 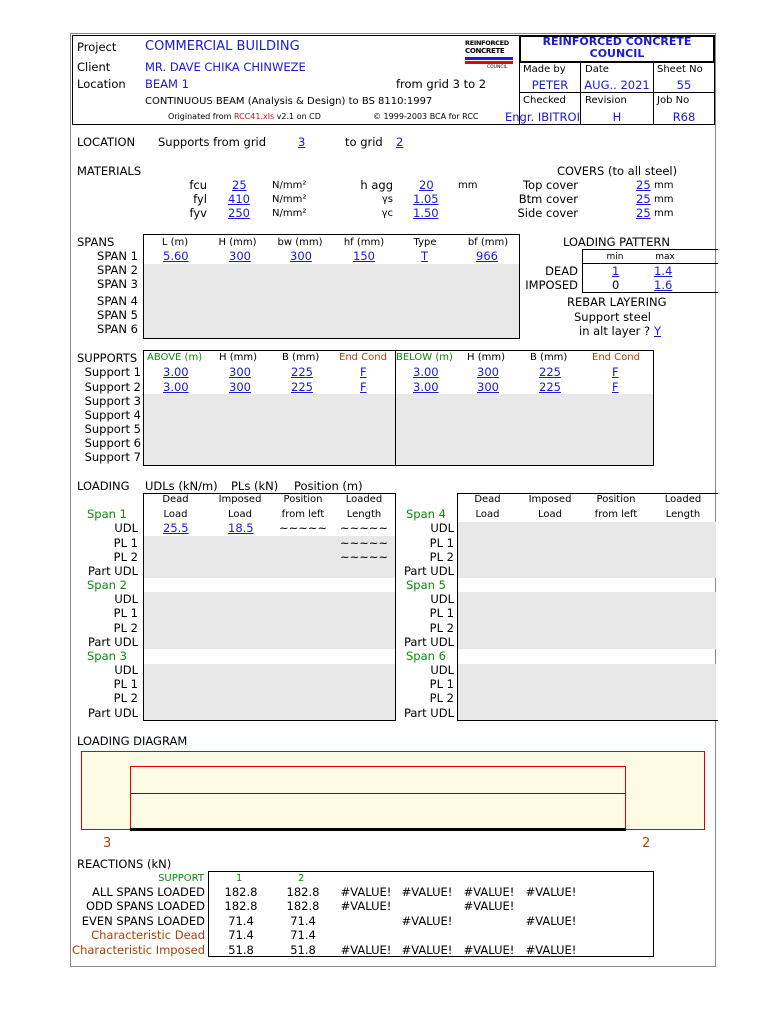 What do you see at coordinates (426, 372) in the screenshot?
I see `s1-below: 3.00` at bounding box center [426, 372].